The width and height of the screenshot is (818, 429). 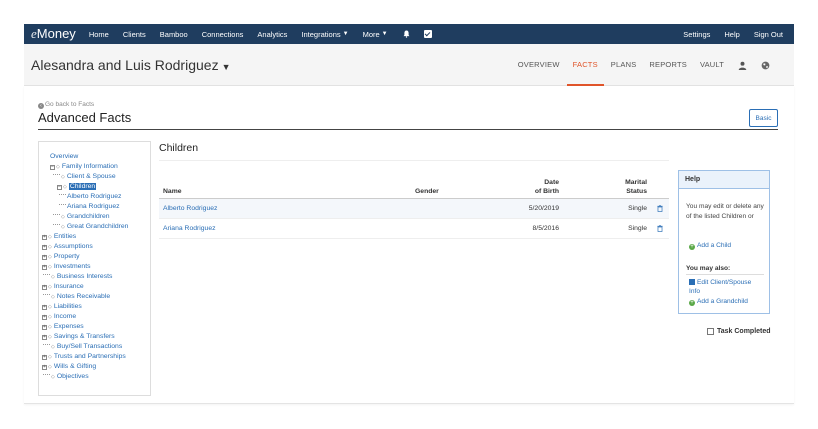 I want to click on tab-facts: FACTS, so click(x=585, y=65).